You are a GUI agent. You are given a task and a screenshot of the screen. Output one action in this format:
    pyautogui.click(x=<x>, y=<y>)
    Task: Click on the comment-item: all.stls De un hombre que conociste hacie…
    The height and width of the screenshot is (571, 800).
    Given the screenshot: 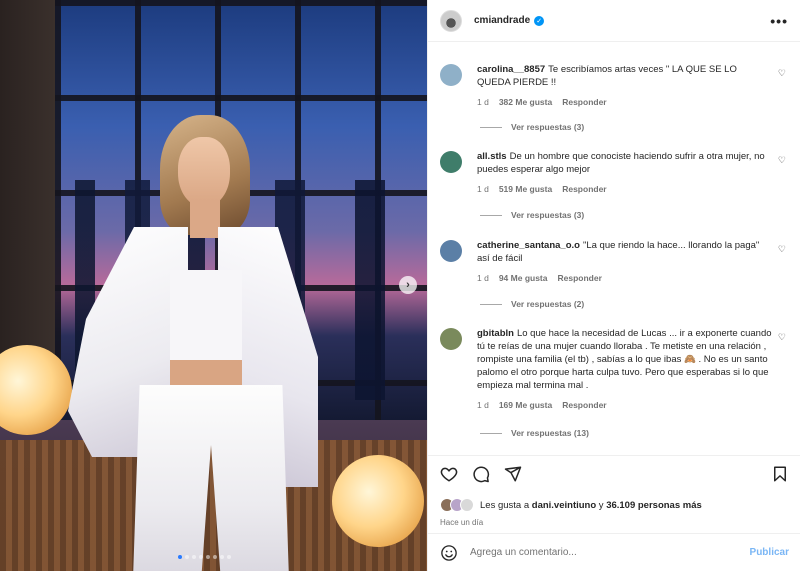 What is the action you would take?
    pyautogui.click(x=615, y=173)
    